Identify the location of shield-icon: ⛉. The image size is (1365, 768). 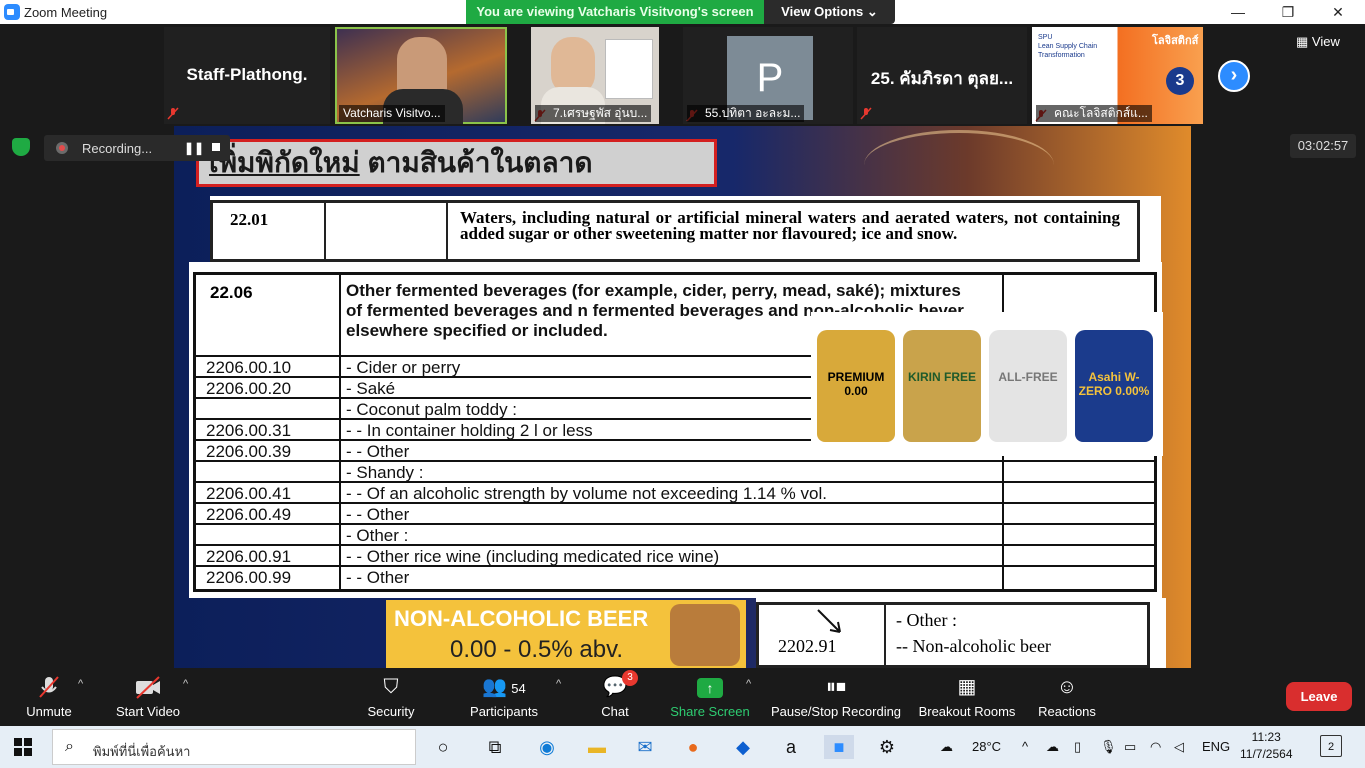
(391, 687).